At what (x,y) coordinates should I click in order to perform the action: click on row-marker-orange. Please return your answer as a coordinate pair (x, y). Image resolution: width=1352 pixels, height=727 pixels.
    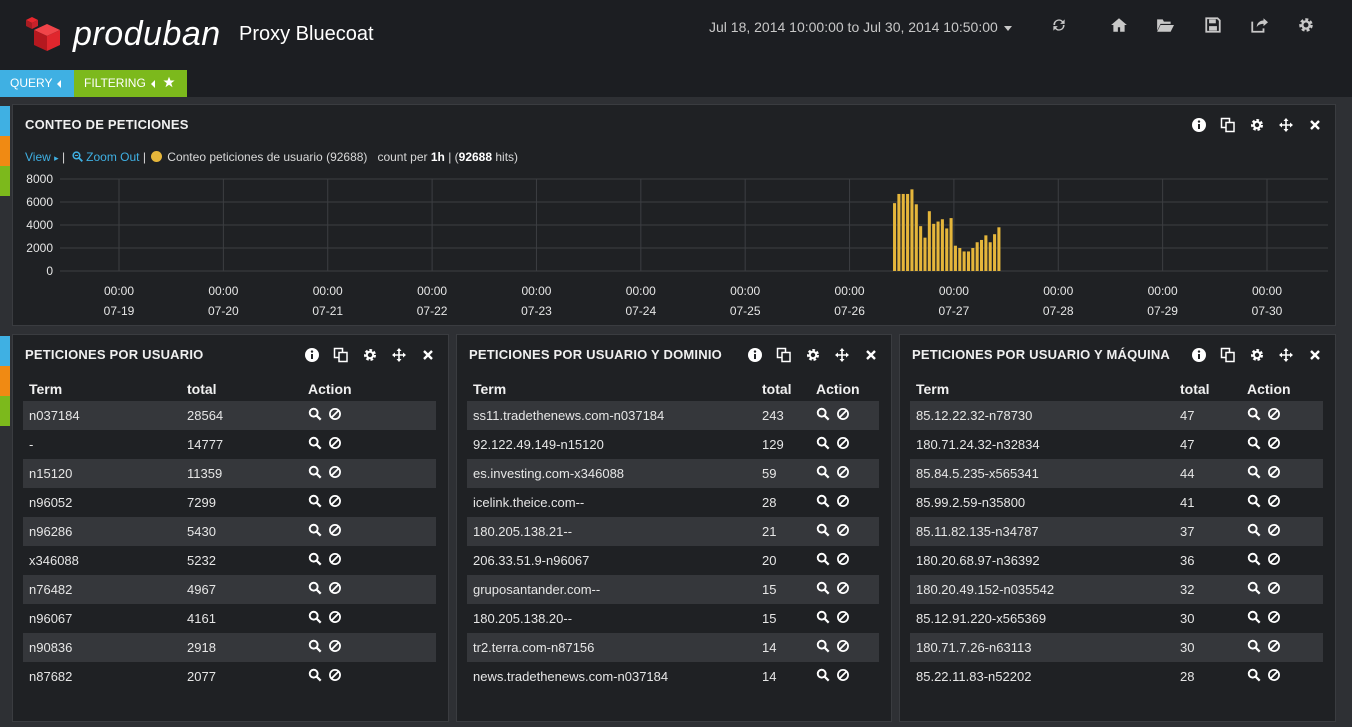
    Looking at the image, I should click on (5, 151).